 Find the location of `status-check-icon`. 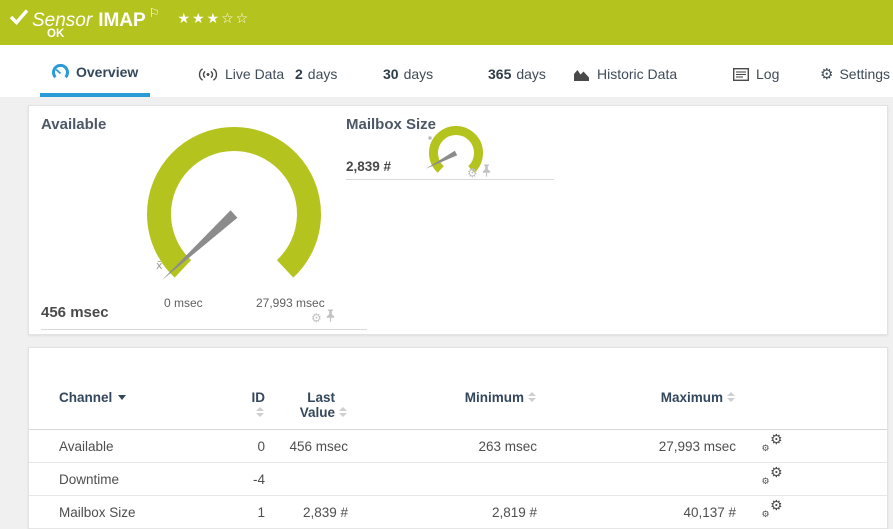

status-check-icon is located at coordinates (19, 19).